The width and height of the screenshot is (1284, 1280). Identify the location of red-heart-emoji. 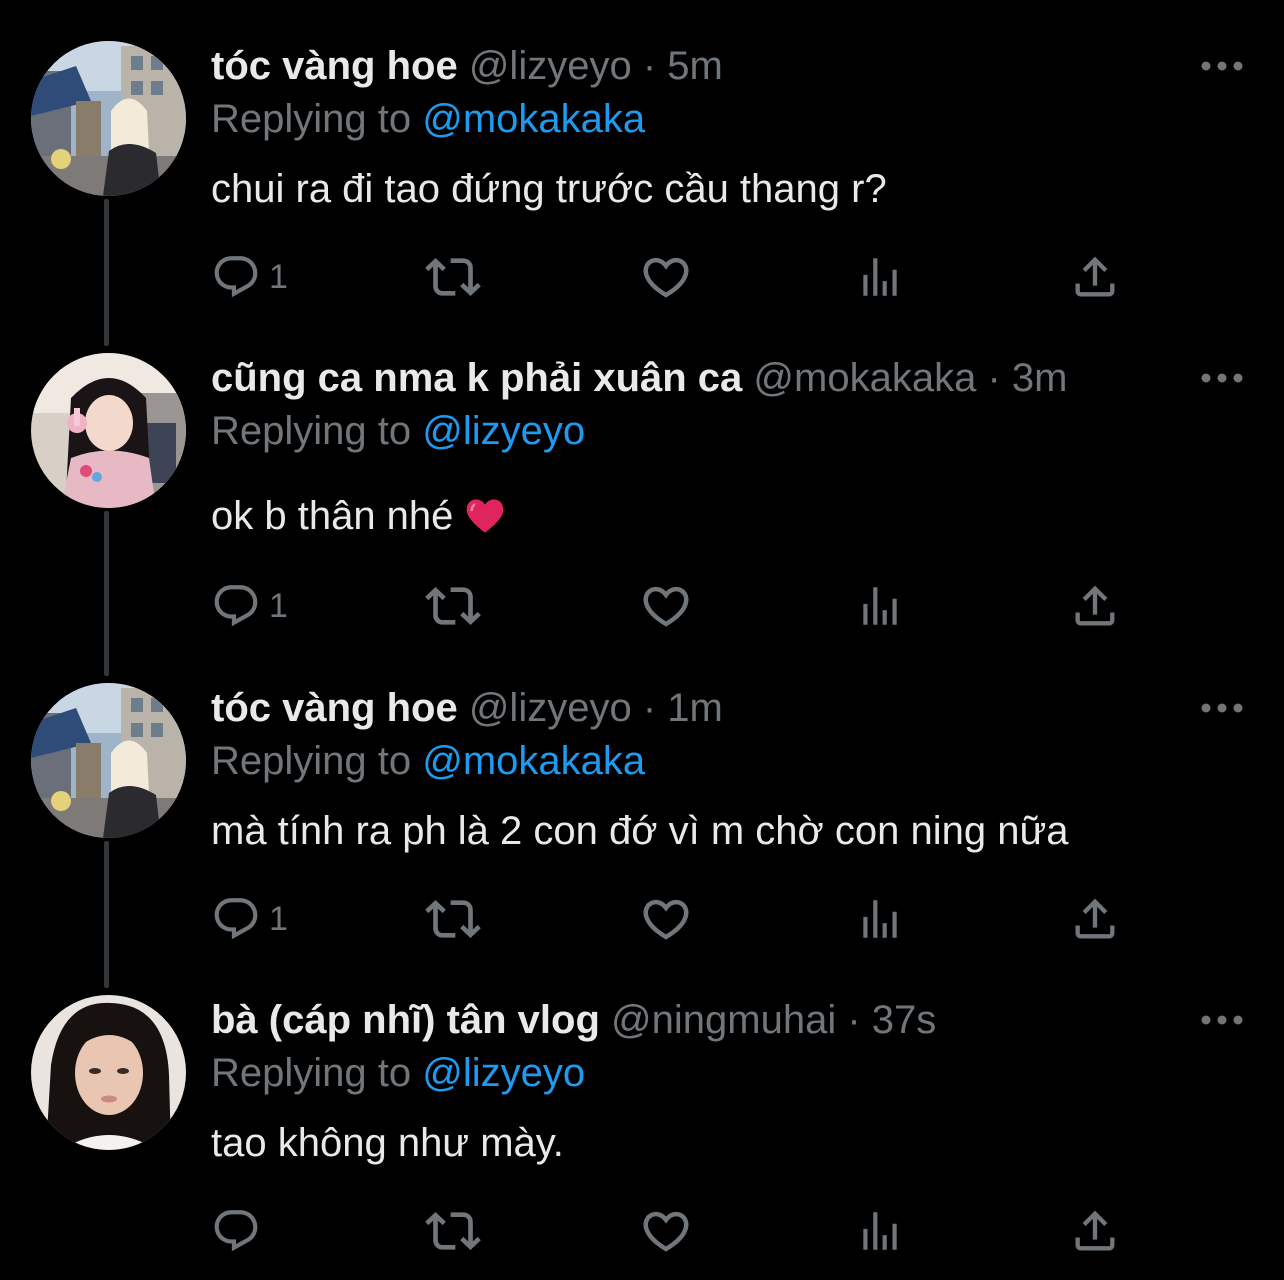
(484, 516).